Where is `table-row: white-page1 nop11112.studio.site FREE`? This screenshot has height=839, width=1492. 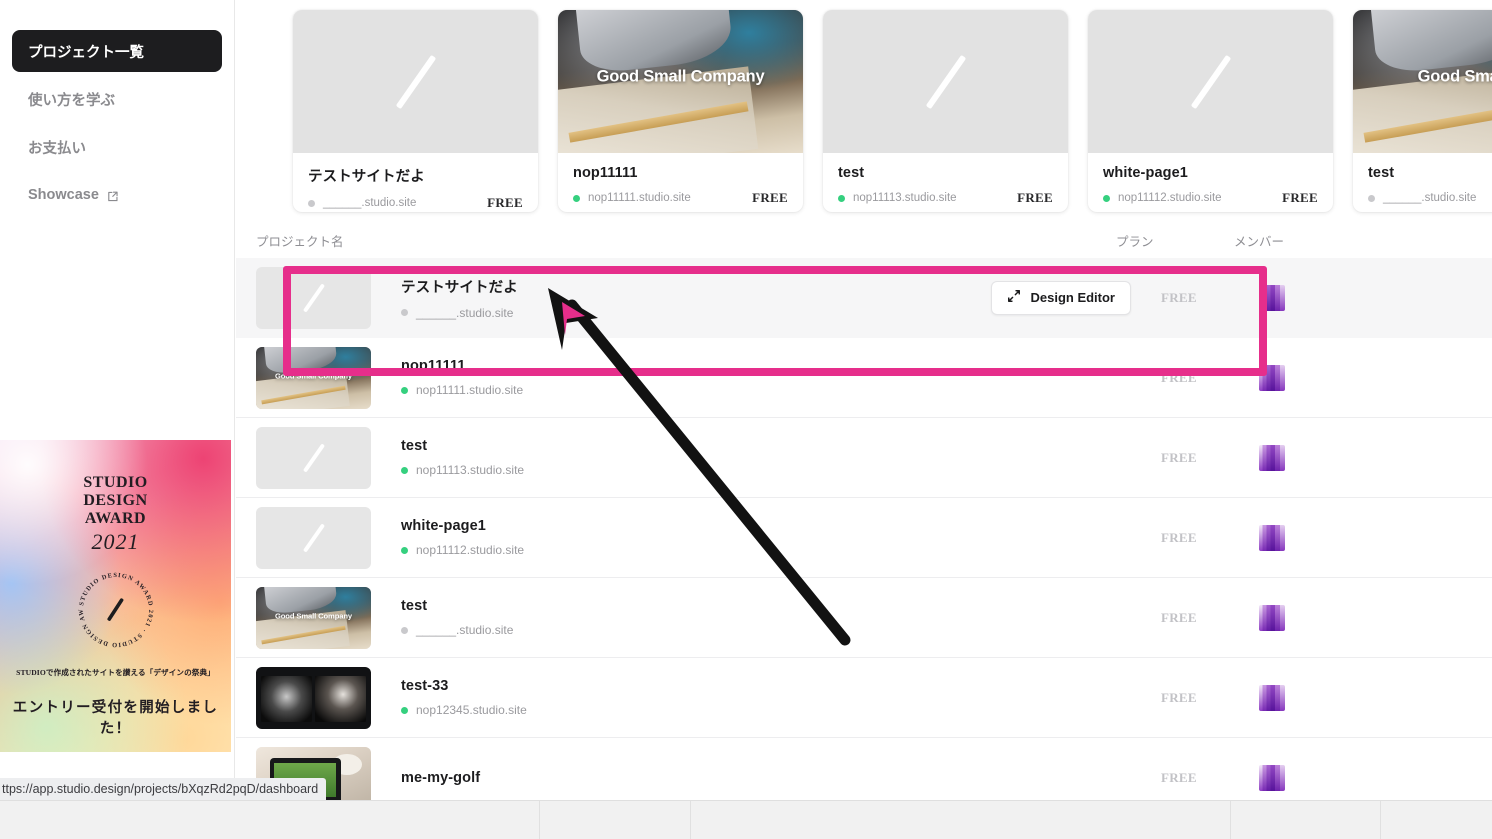
table-row: white-page1 nop11112.studio.site FREE is located at coordinates (864, 538).